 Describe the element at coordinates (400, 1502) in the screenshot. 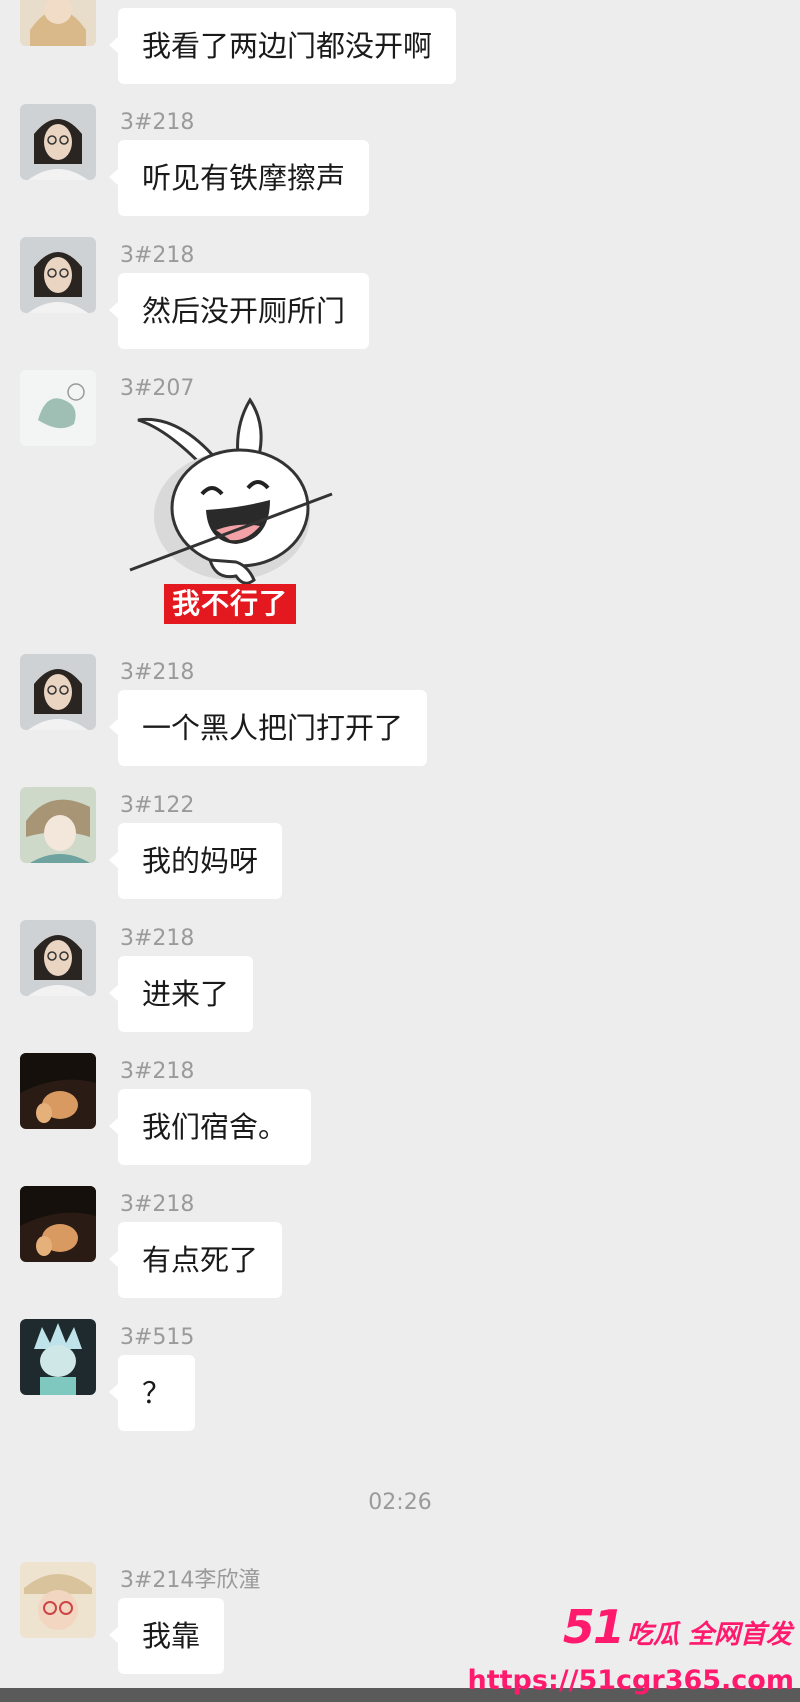

I see `chat-timestamp: 02:26` at that location.